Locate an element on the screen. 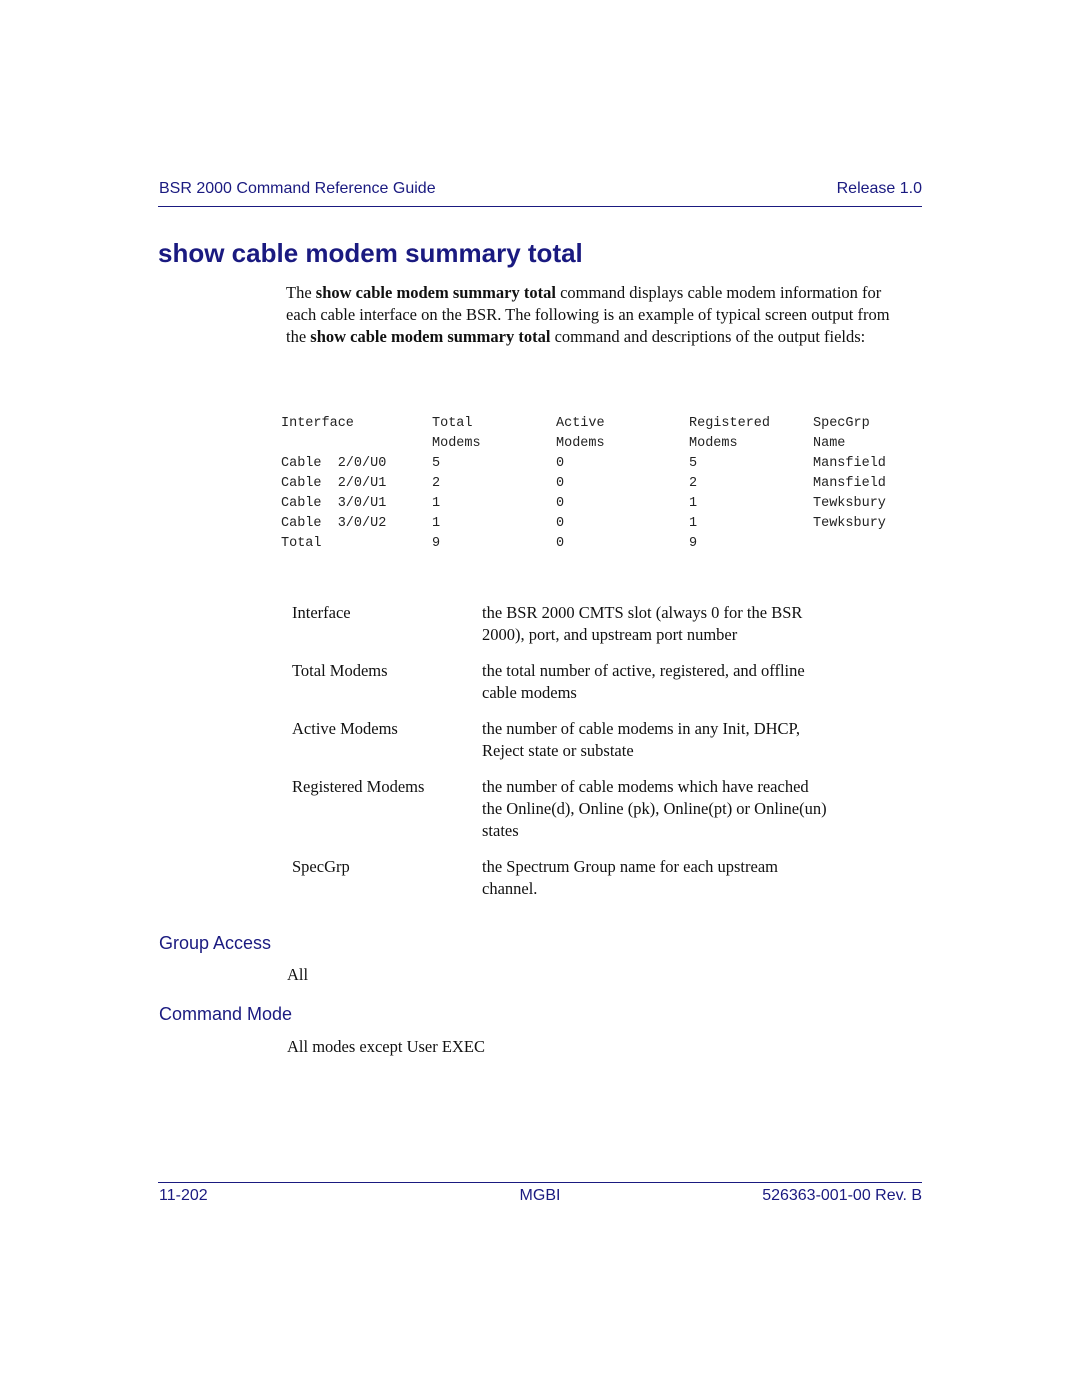 This screenshot has width=1080, height=1397. table-cell: Interface is located at coordinates (317, 423).